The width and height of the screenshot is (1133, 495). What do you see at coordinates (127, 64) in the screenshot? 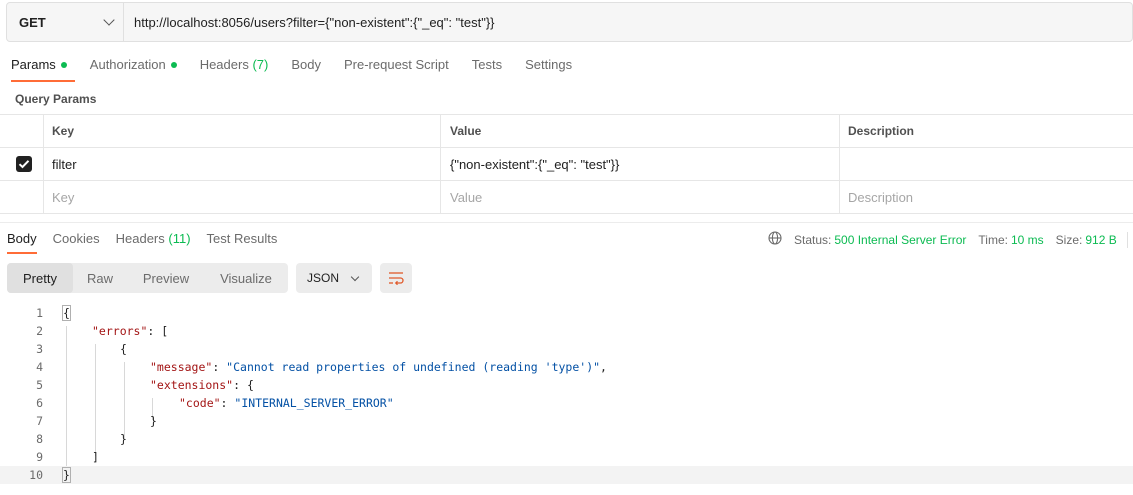
I see `tab-label: Authorization` at bounding box center [127, 64].